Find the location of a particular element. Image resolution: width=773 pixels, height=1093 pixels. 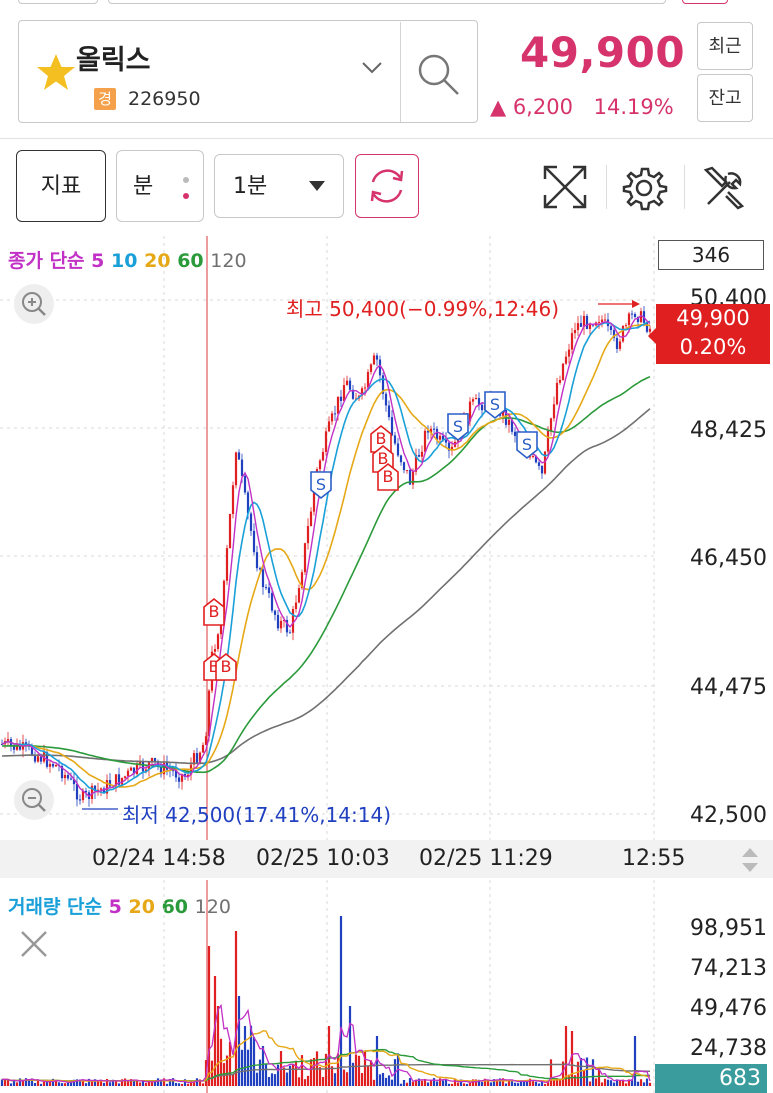

search-icon is located at coordinates (439, 76).